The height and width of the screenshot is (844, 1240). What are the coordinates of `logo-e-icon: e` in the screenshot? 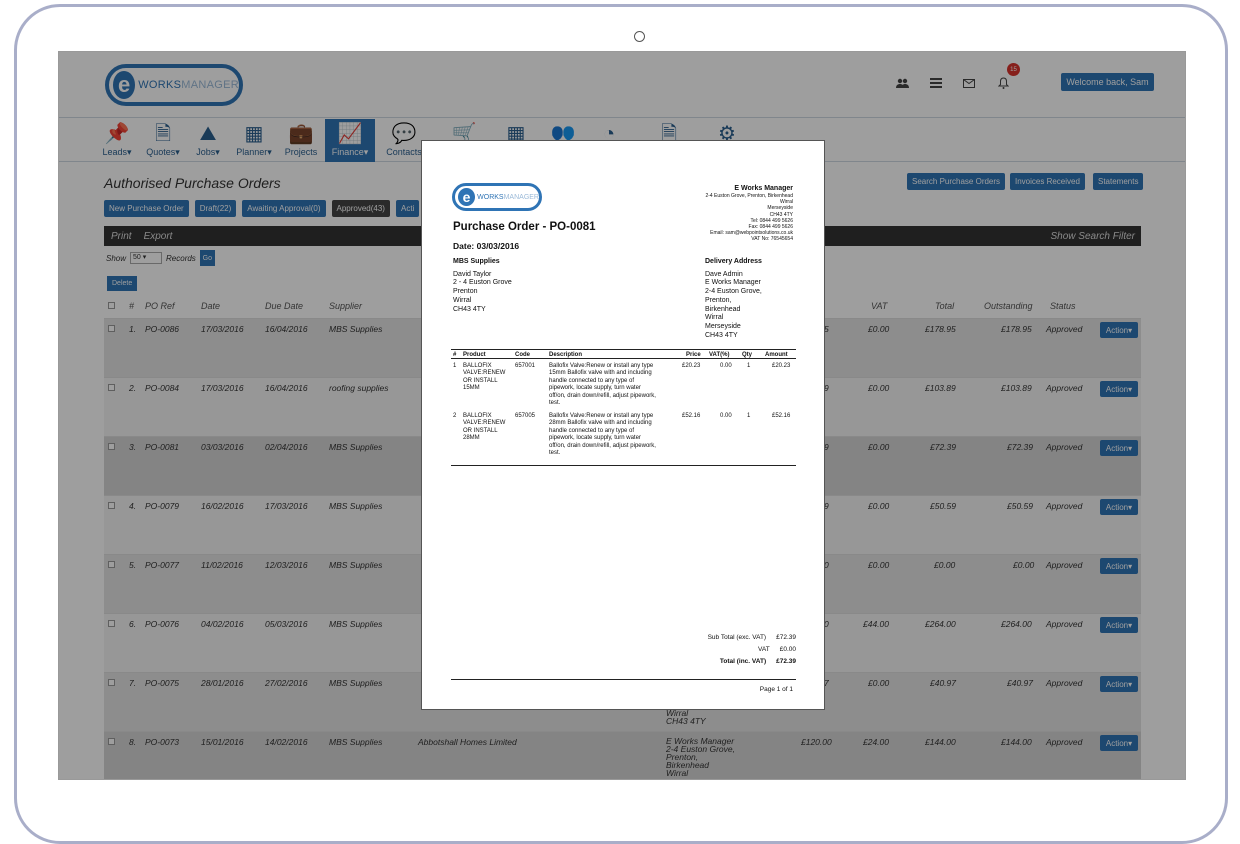 It's located at (467, 197).